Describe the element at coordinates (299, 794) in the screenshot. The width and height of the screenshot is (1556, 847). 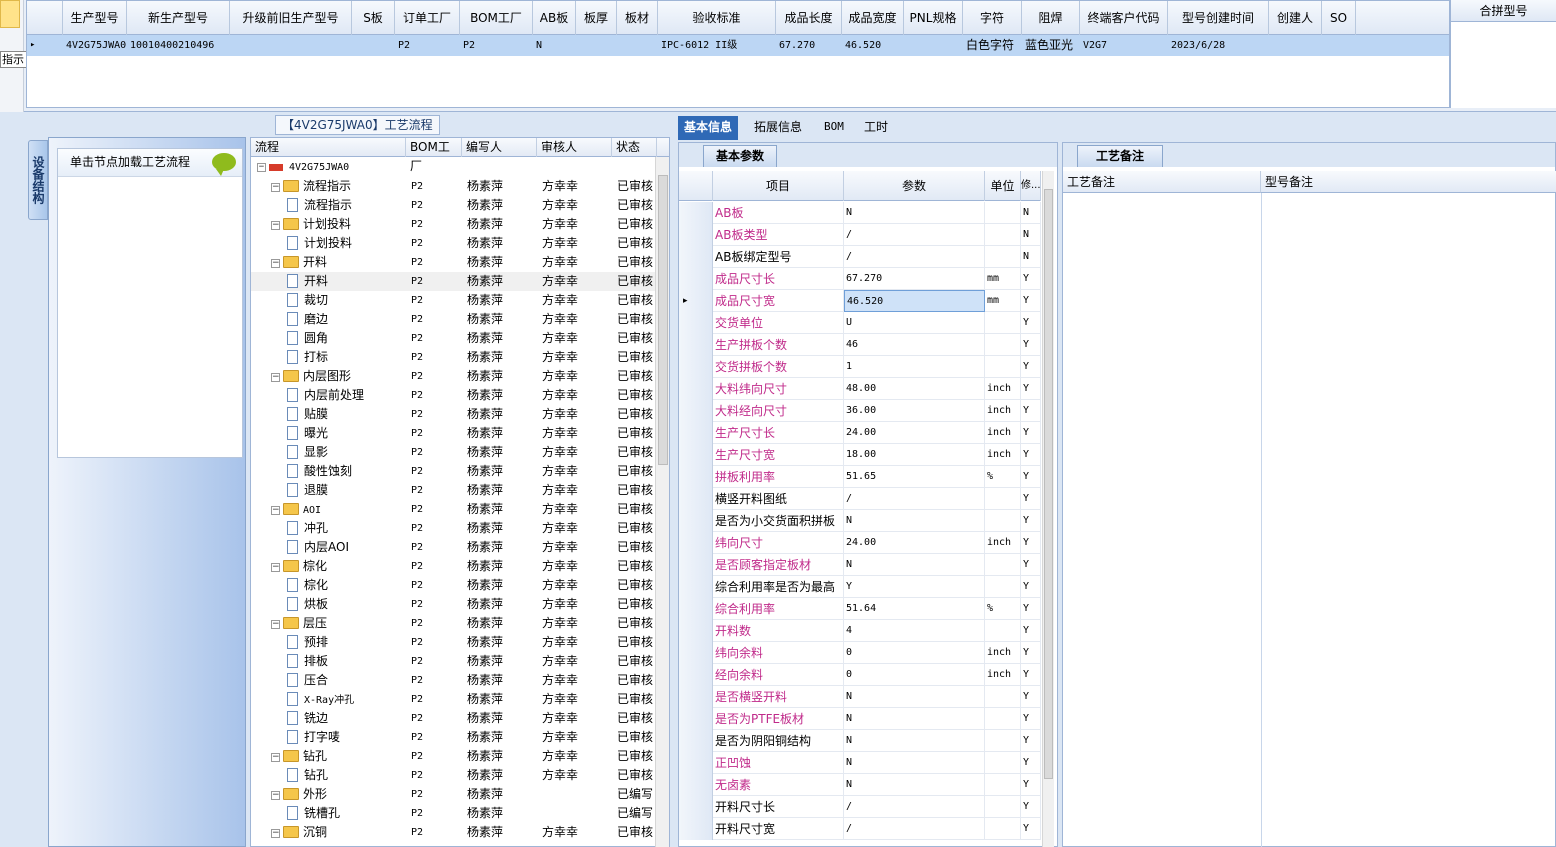
I see `tree-node: − 外形` at that location.